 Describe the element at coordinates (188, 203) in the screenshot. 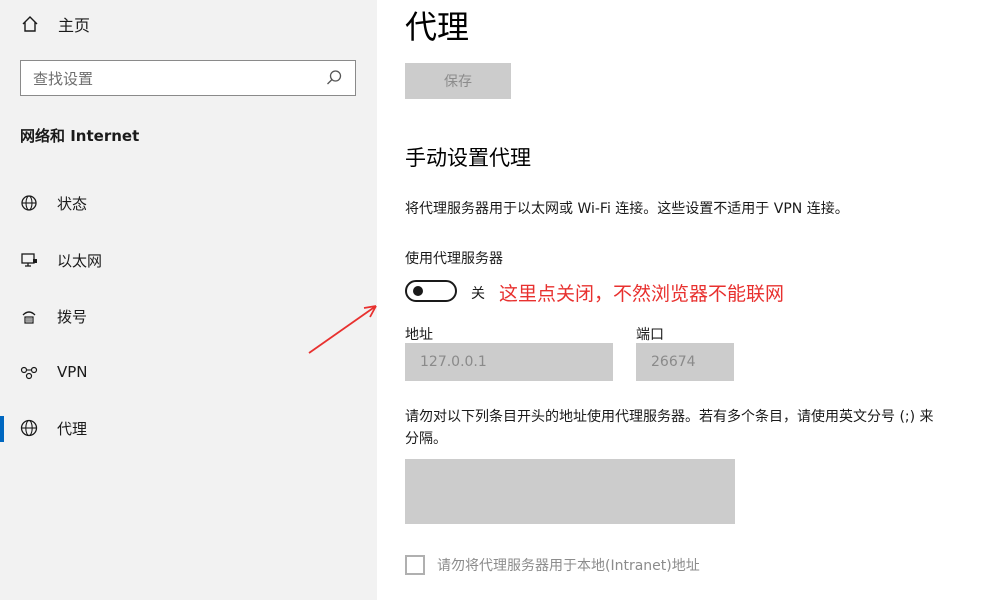

I see `sidebar-item-status: 状态` at that location.